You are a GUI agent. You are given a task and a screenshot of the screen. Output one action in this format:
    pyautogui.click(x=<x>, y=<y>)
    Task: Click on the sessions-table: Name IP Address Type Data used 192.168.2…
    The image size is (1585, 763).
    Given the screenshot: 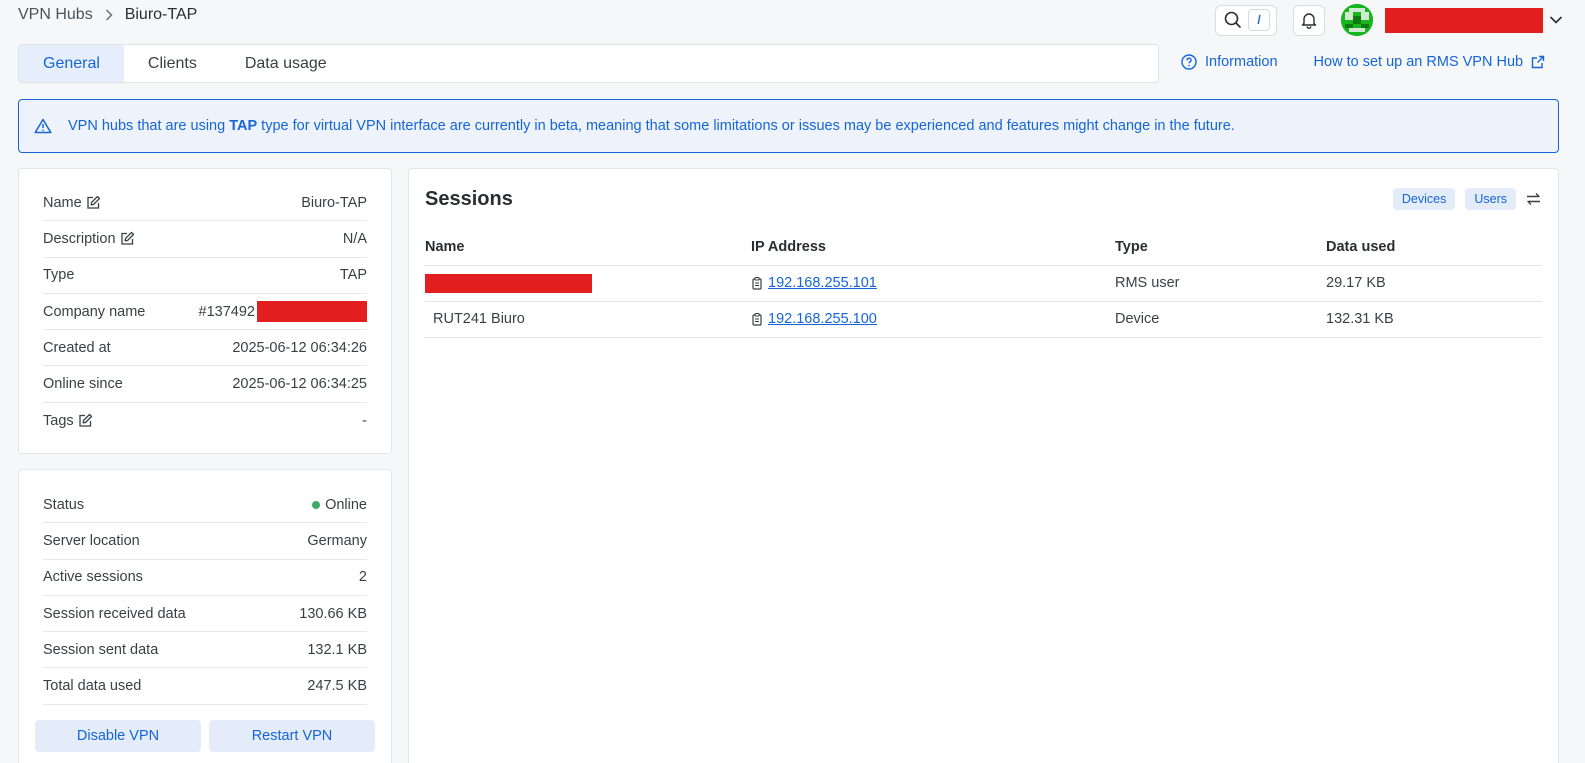 What is the action you would take?
    pyautogui.click(x=983, y=283)
    